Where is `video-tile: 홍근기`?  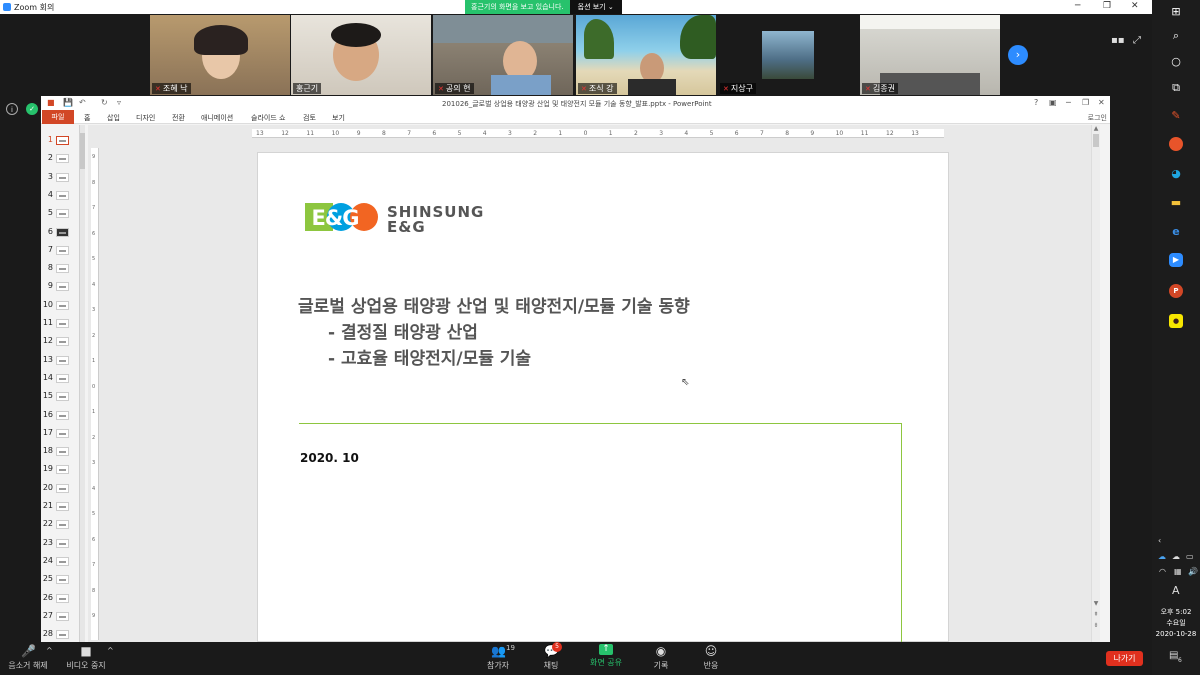
video-tile: 홍근기 is located at coordinates (361, 55).